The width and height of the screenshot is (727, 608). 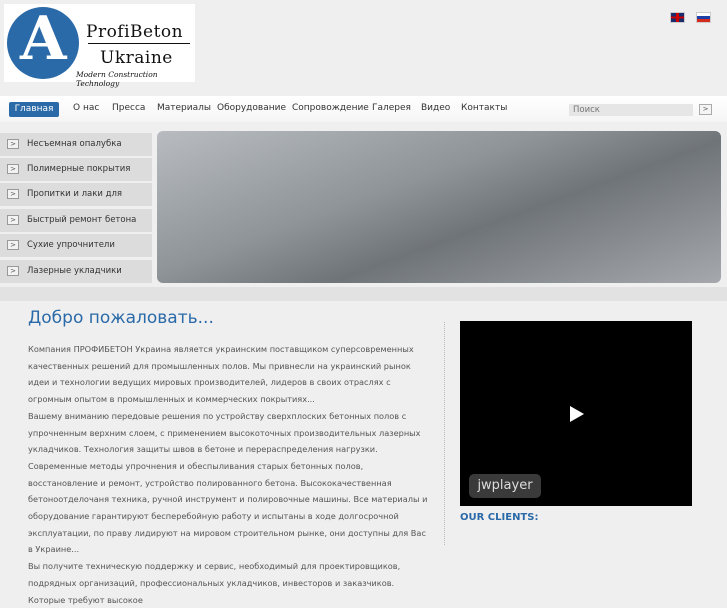 What do you see at coordinates (135, 32) in the screenshot?
I see `logo-line1: ProfiBeton` at bounding box center [135, 32].